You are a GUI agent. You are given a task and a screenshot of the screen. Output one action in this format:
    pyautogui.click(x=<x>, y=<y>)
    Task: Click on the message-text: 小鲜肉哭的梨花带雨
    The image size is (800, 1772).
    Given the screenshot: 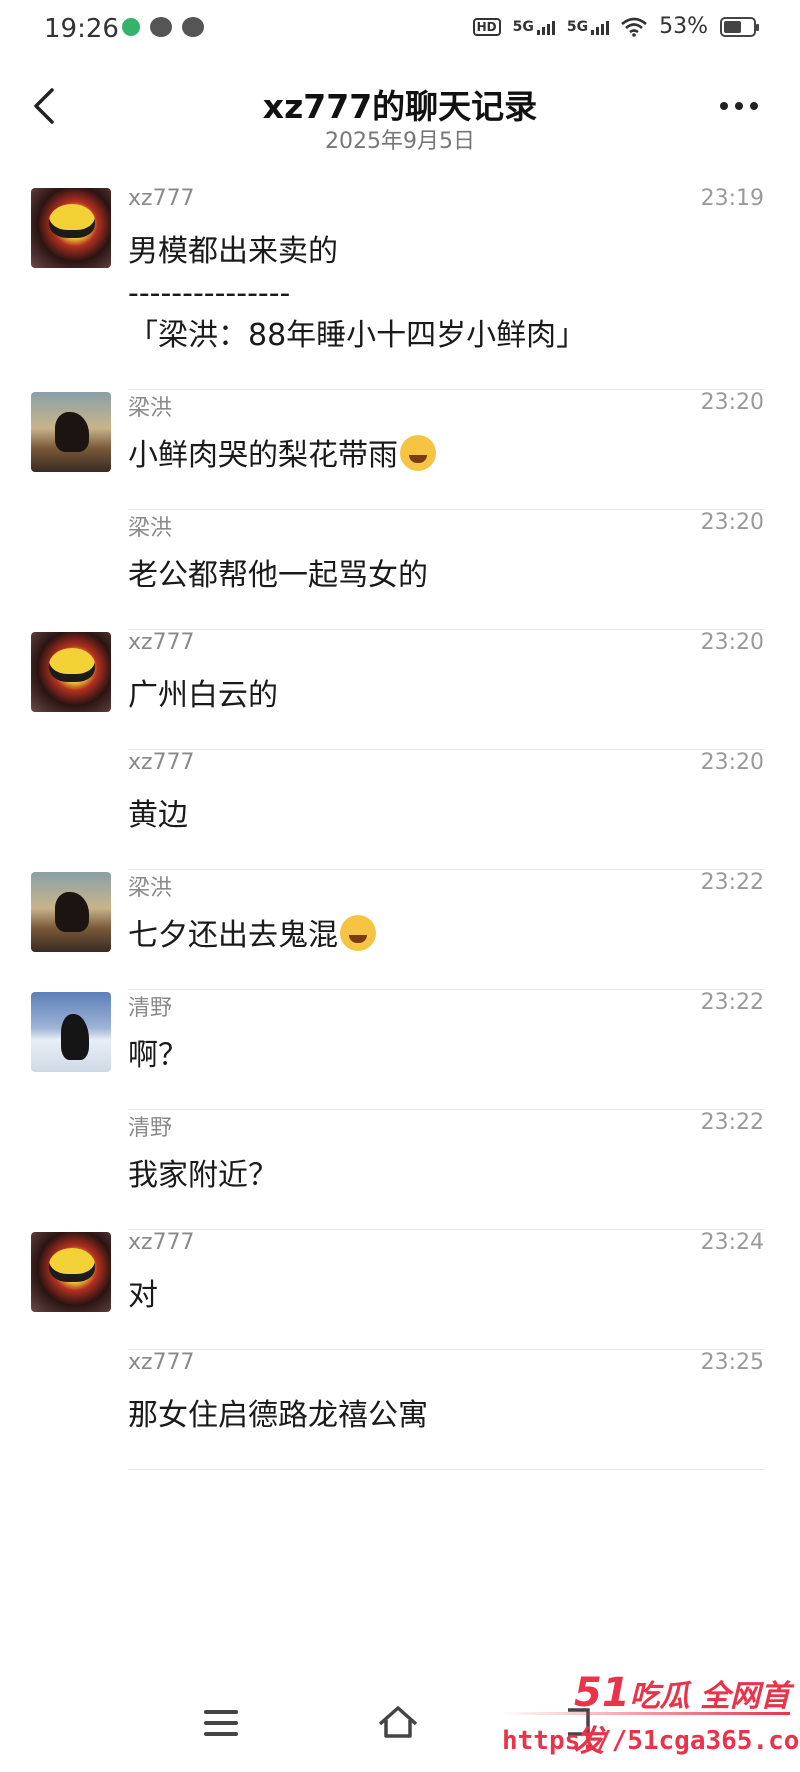 What is the action you would take?
    pyautogui.click(x=400, y=437)
    